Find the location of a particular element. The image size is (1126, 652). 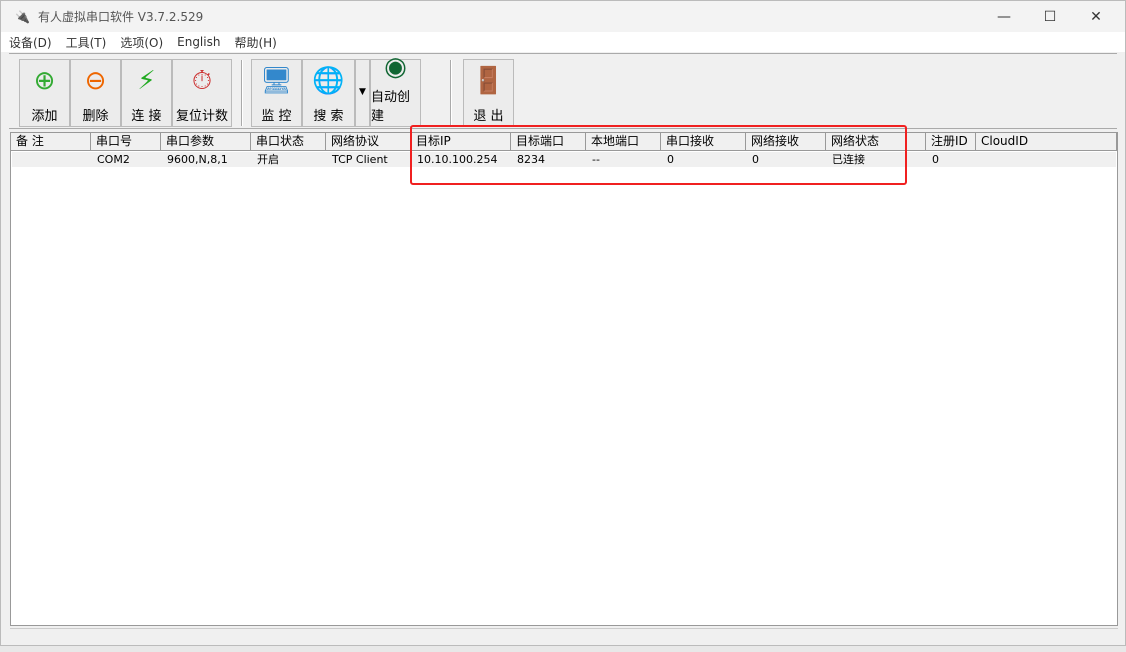

column-header: 网络接收 is located at coordinates (786, 142).